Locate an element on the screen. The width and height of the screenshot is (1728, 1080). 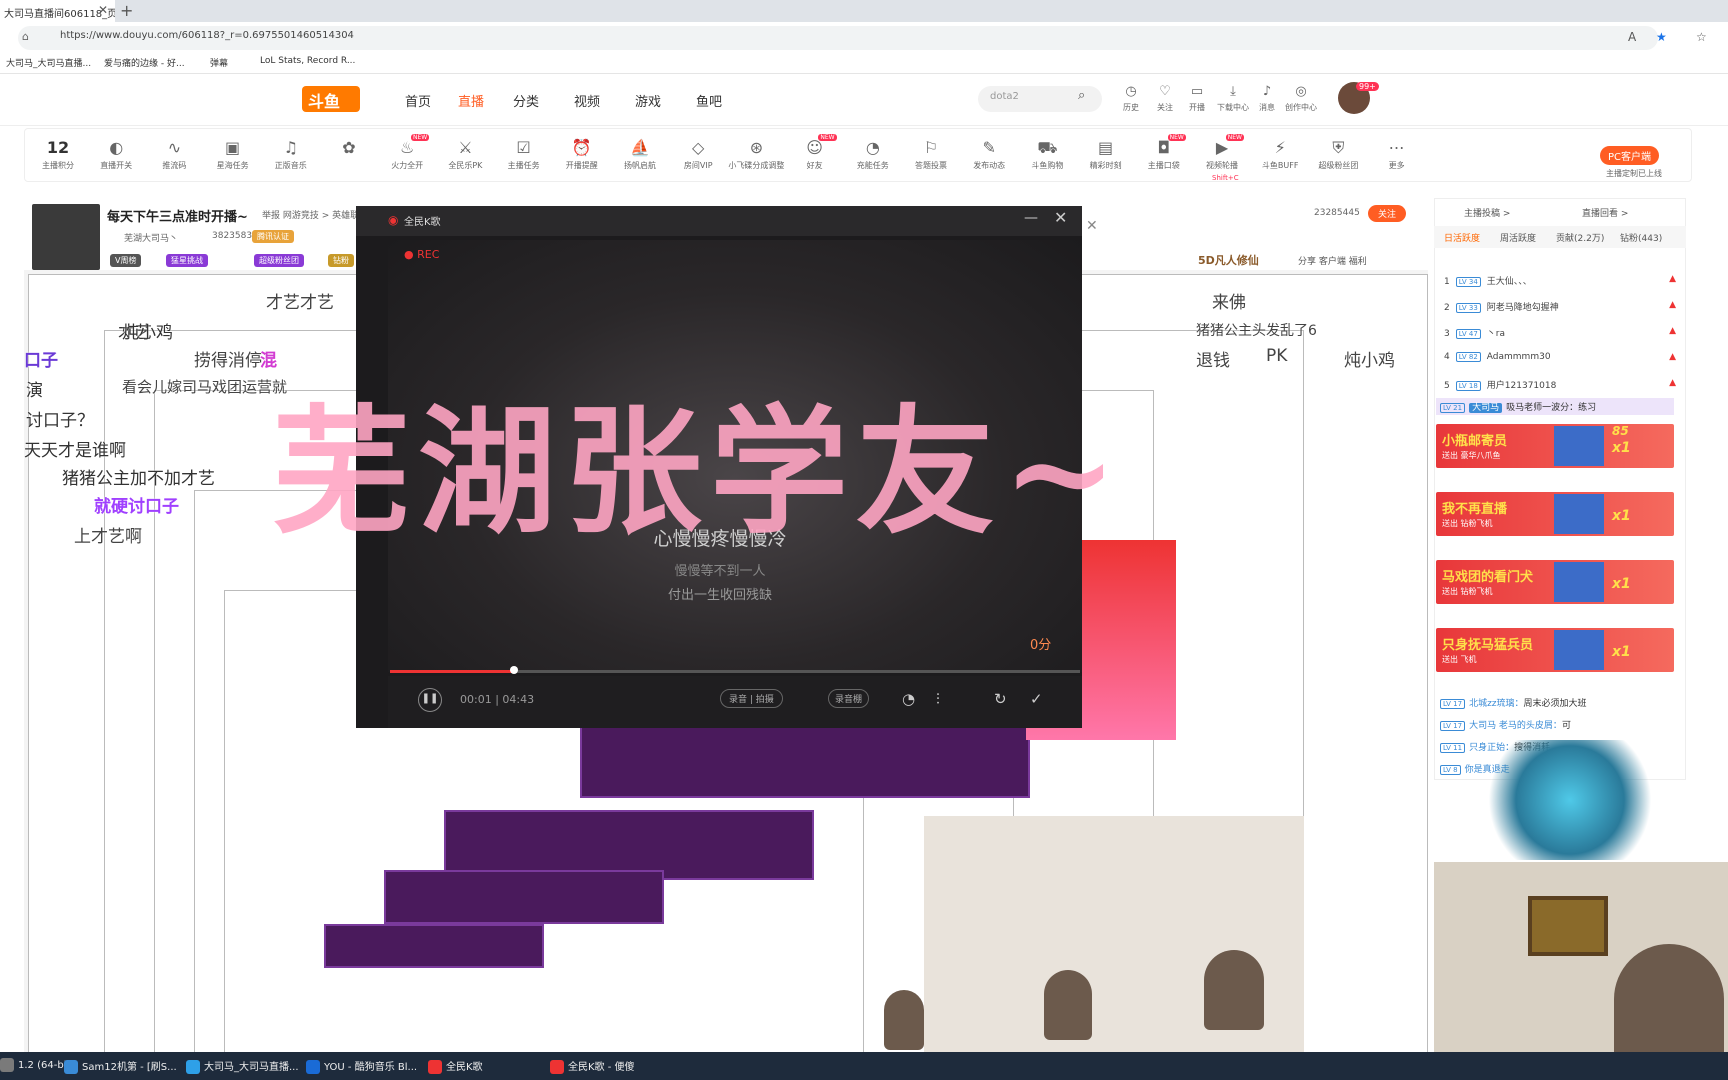
close-tab-icon: ✕ is located at coordinates (103, 10).